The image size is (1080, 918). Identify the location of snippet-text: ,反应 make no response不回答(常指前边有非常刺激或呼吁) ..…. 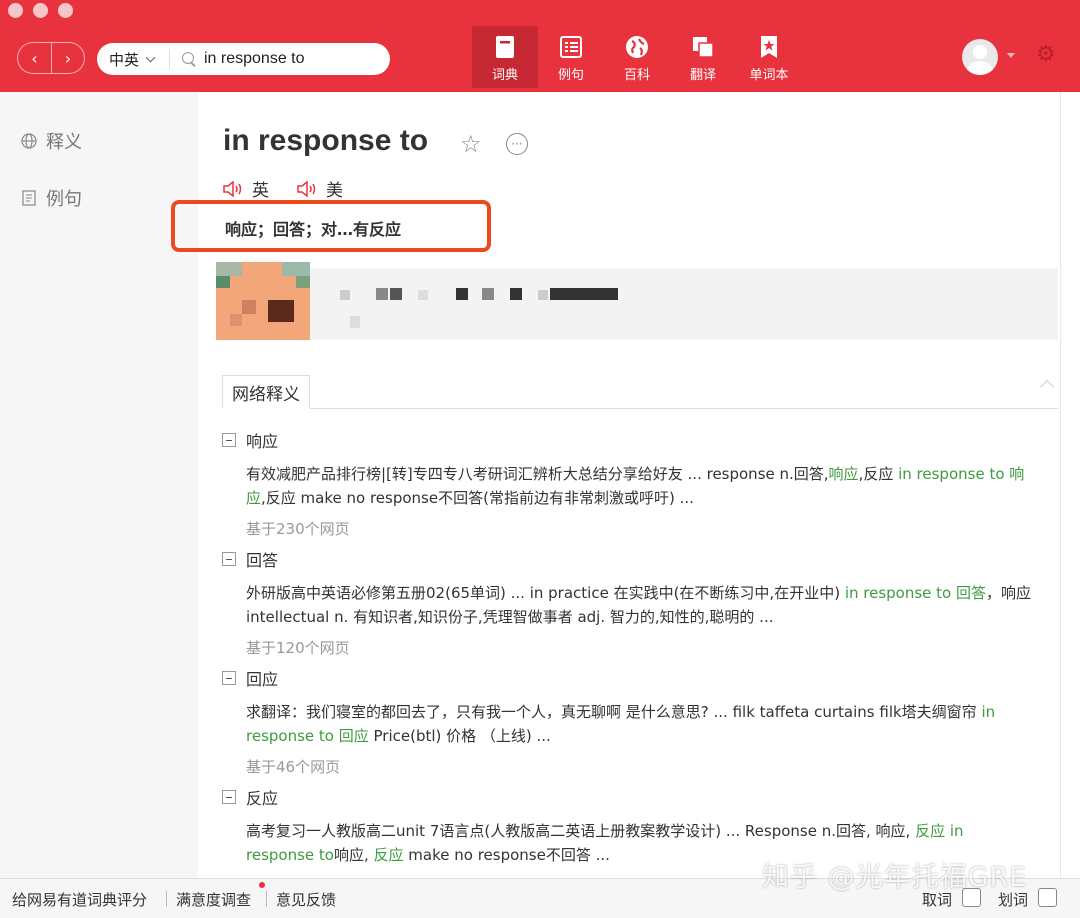
(477, 498).